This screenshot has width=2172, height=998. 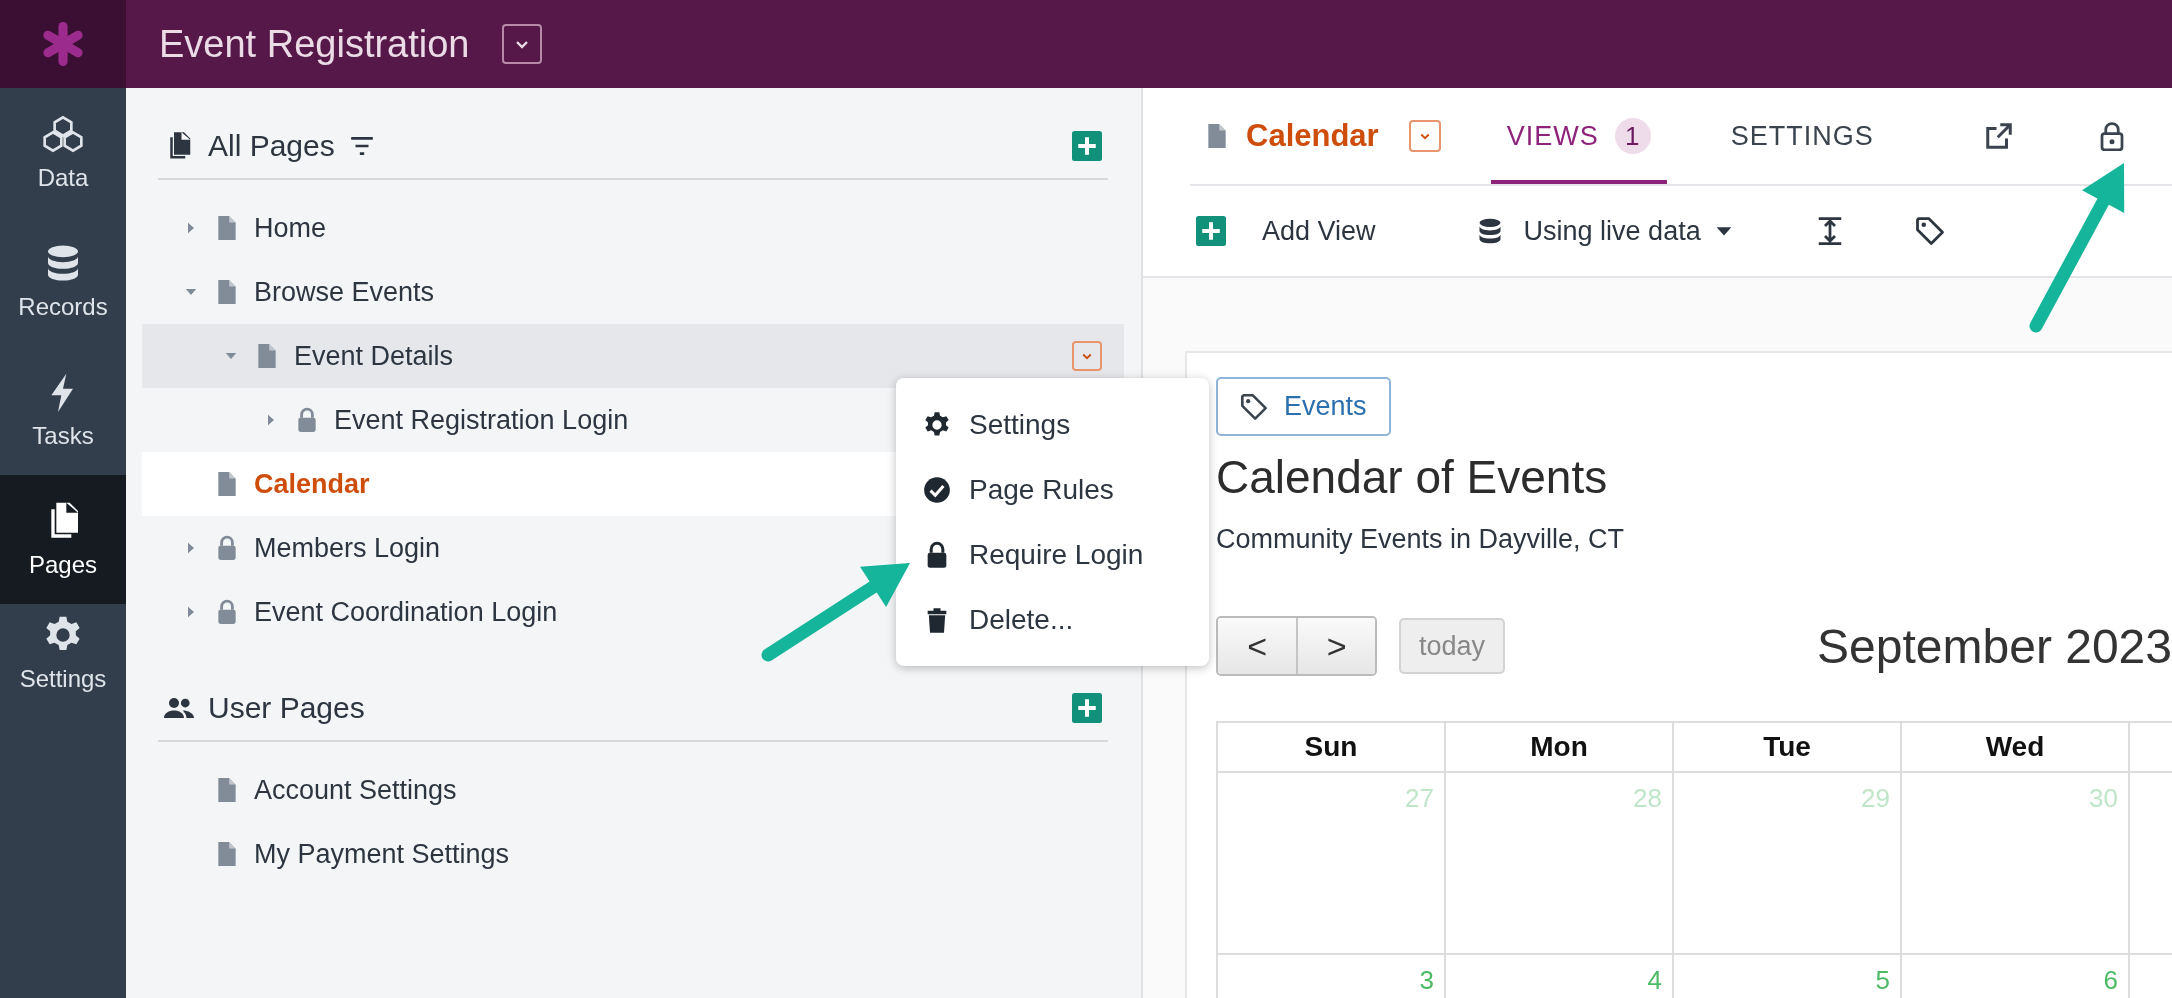 What do you see at coordinates (1319, 231) in the screenshot?
I see `add-view-button: Add View` at bounding box center [1319, 231].